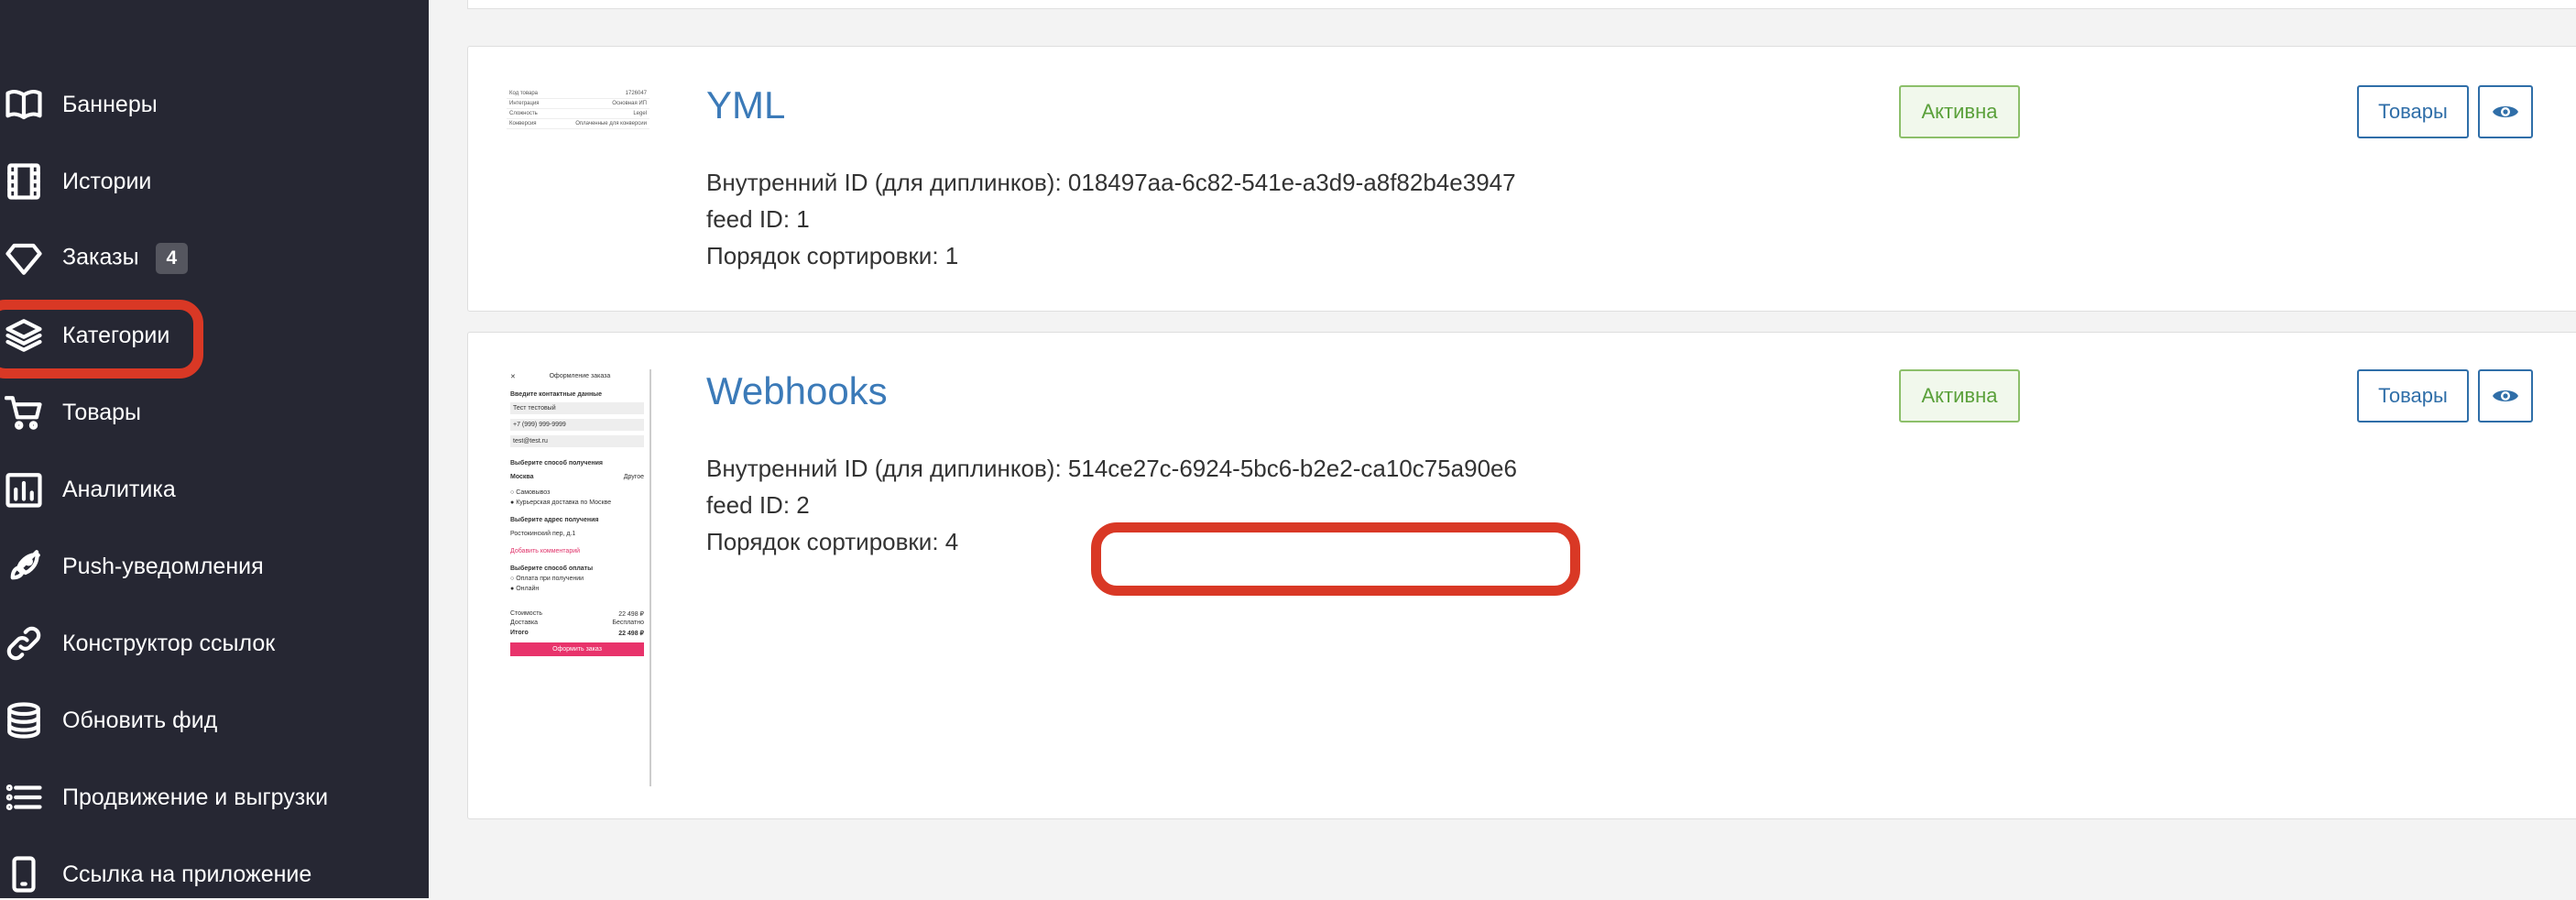 The image size is (2576, 900). Describe the element at coordinates (215, 258) in the screenshot. I see `sidebar-item-orders: Заказы 4` at that location.